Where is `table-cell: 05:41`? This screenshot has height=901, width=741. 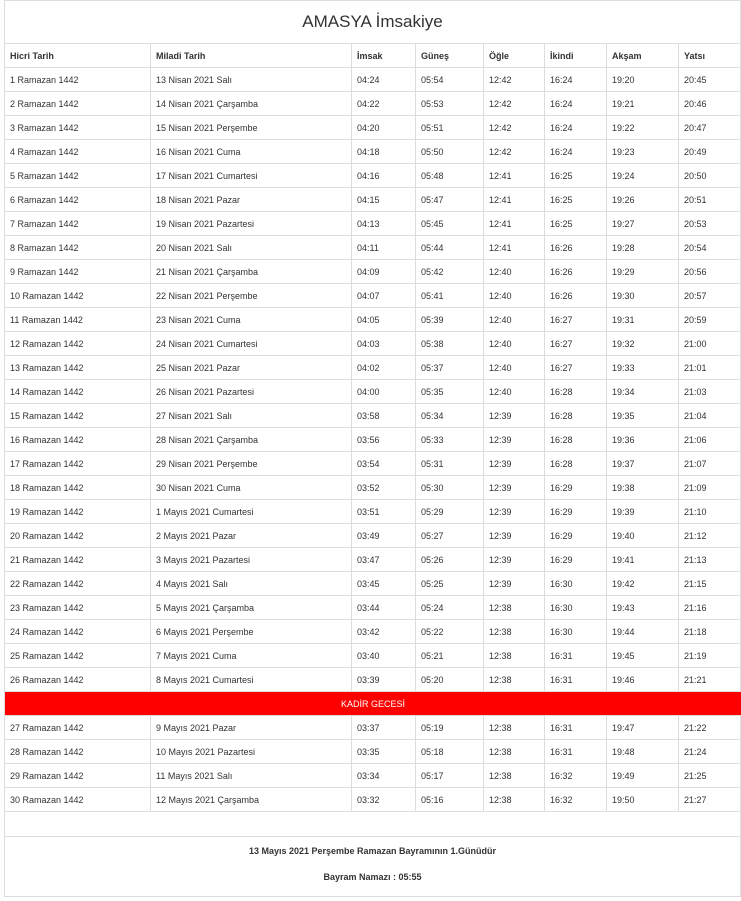
table-cell: 05:41 is located at coordinates (449, 295).